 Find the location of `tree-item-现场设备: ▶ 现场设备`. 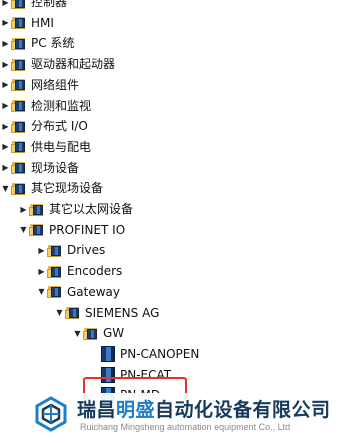

tree-item-现场设备: ▶ 现场设备 is located at coordinates (177, 168).